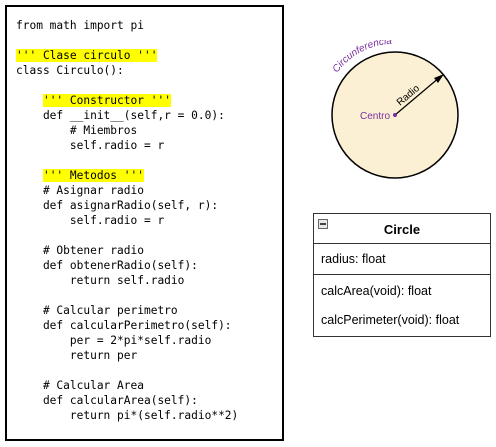 The image size is (496, 447). I want to click on code-line: ''' Constructor ''', so click(93, 100).